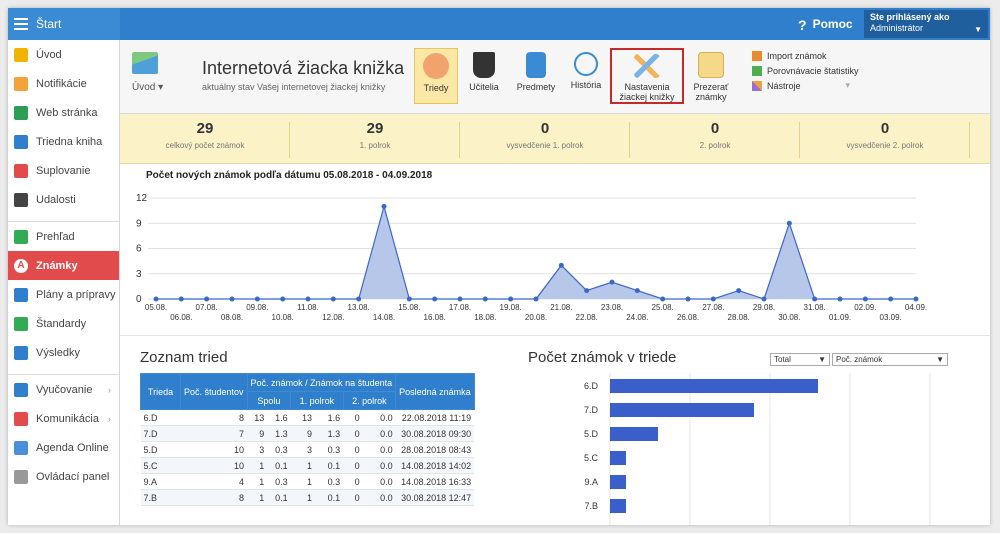 This screenshot has width=1000, height=533. I want to click on sidebar-item-person: Suplovanie, so click(63, 170).